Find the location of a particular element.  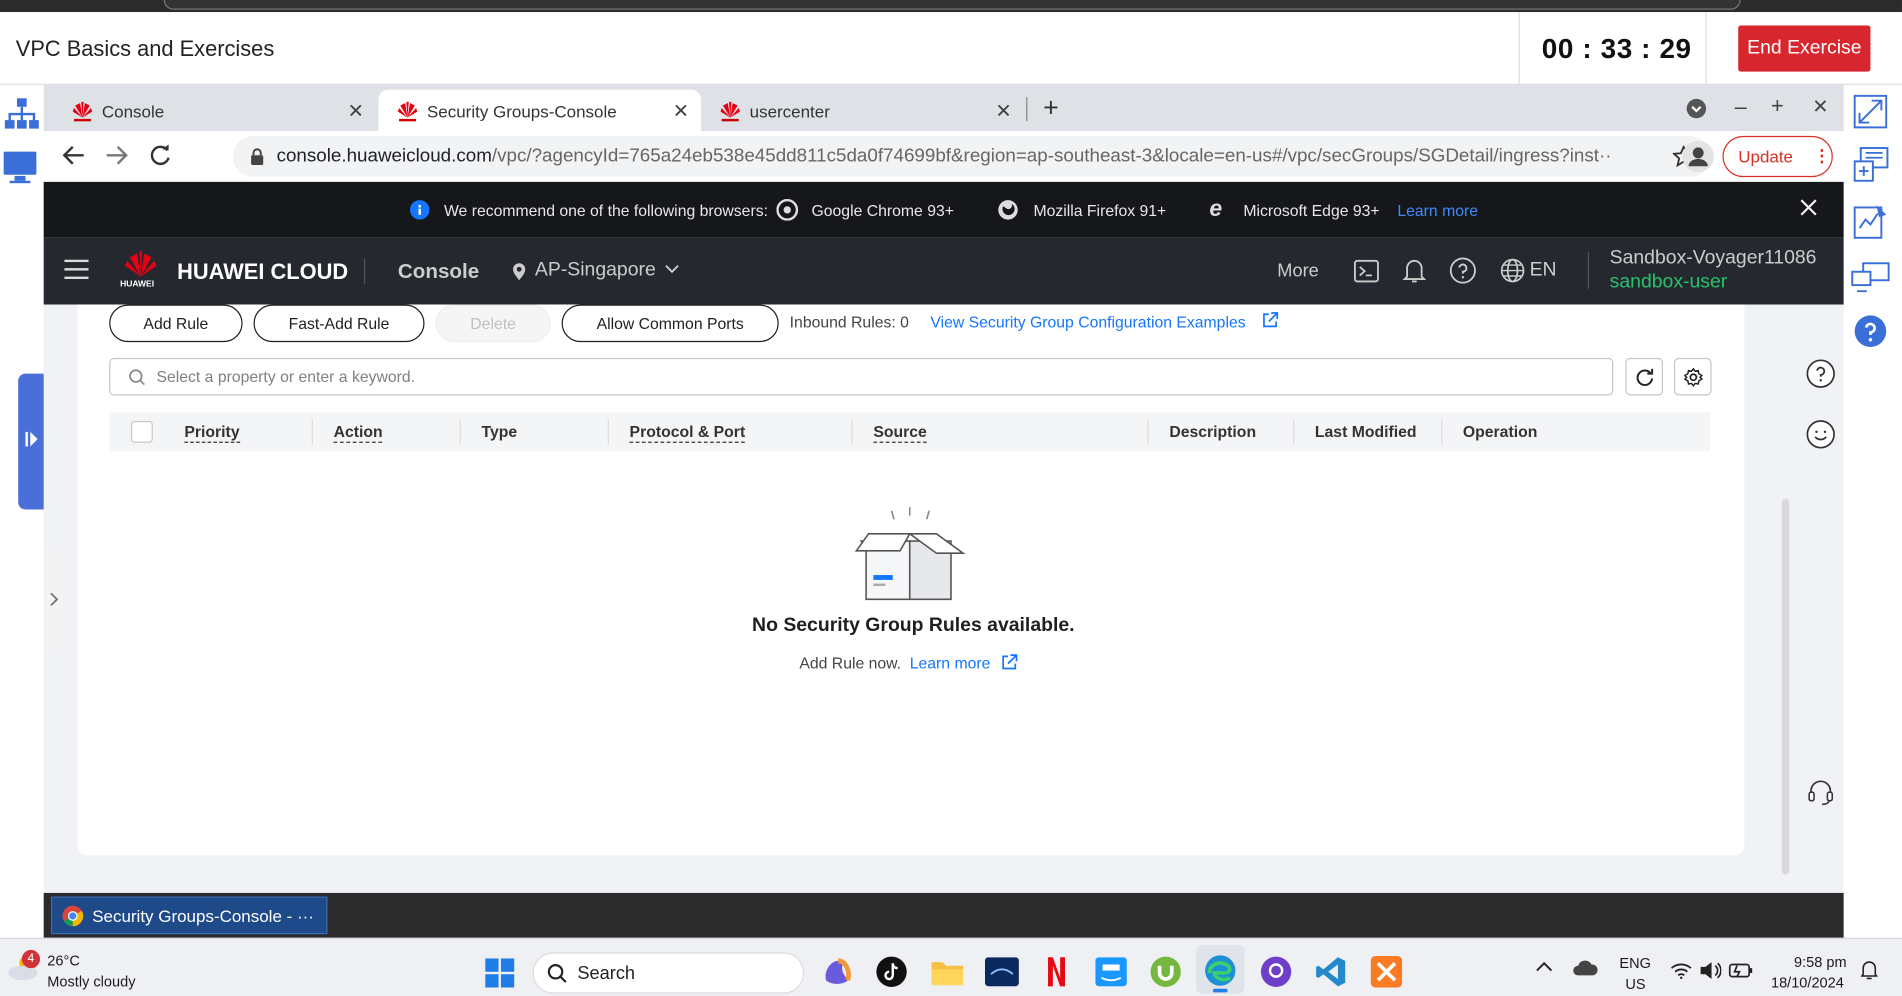

globe-language-icon is located at coordinates (1512, 270).